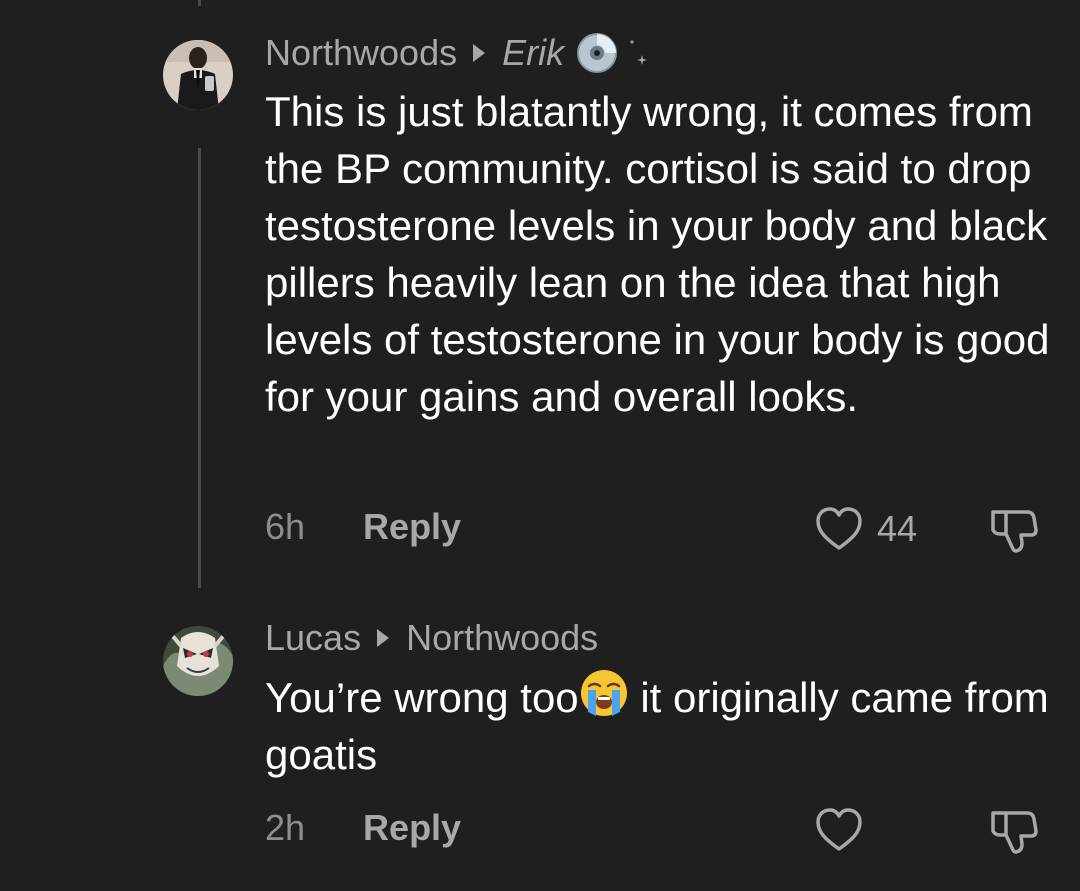 The height and width of the screenshot is (891, 1080). I want to click on thread-line, so click(199, 368).